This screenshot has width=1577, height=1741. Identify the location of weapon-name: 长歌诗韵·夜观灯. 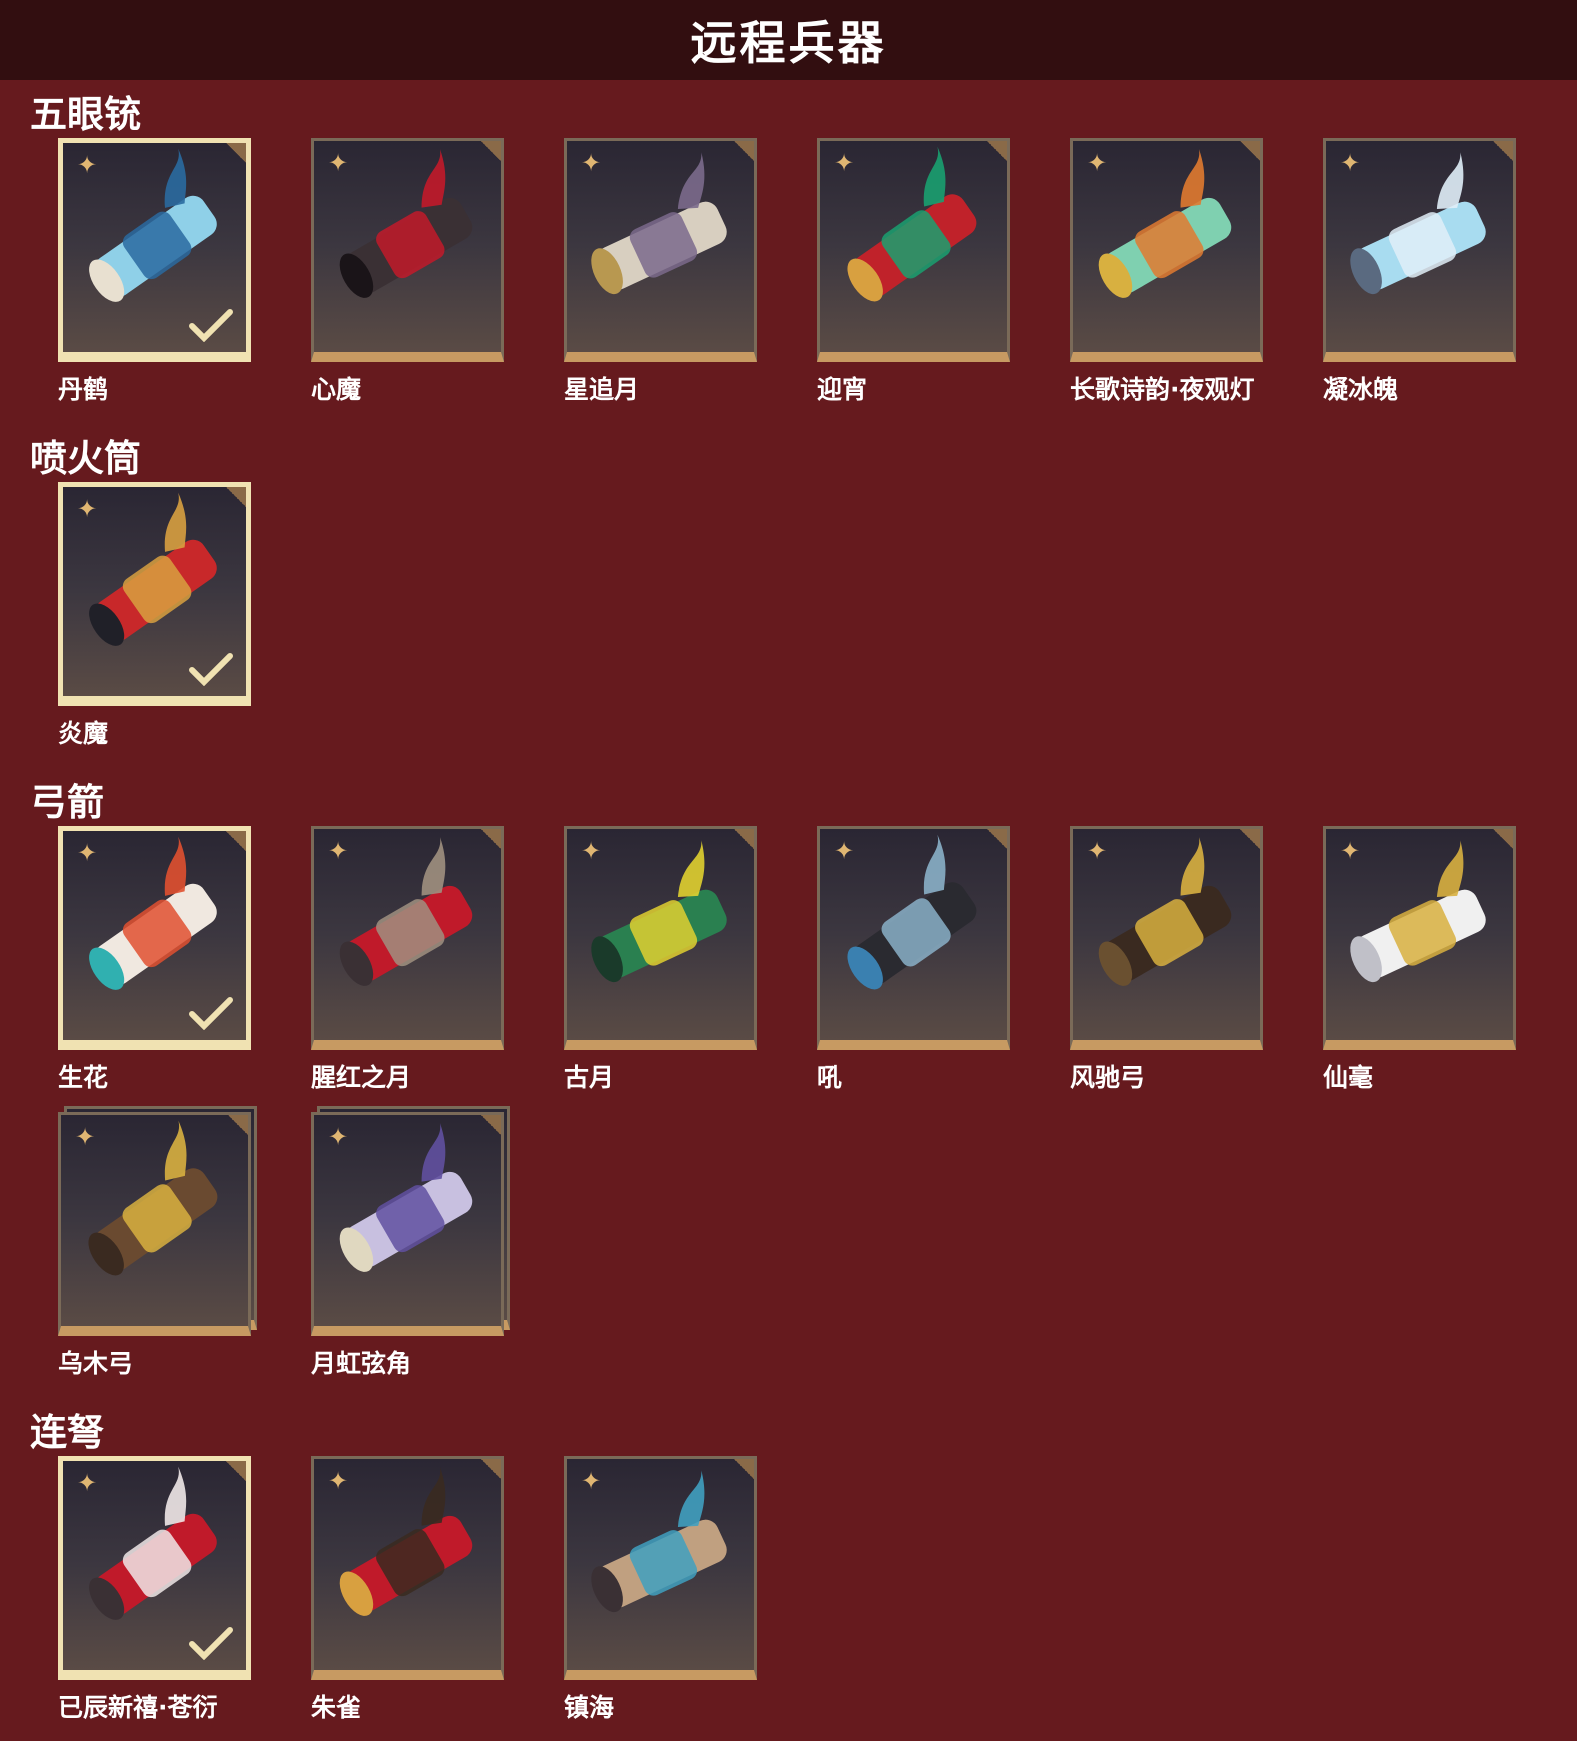
(1162, 389).